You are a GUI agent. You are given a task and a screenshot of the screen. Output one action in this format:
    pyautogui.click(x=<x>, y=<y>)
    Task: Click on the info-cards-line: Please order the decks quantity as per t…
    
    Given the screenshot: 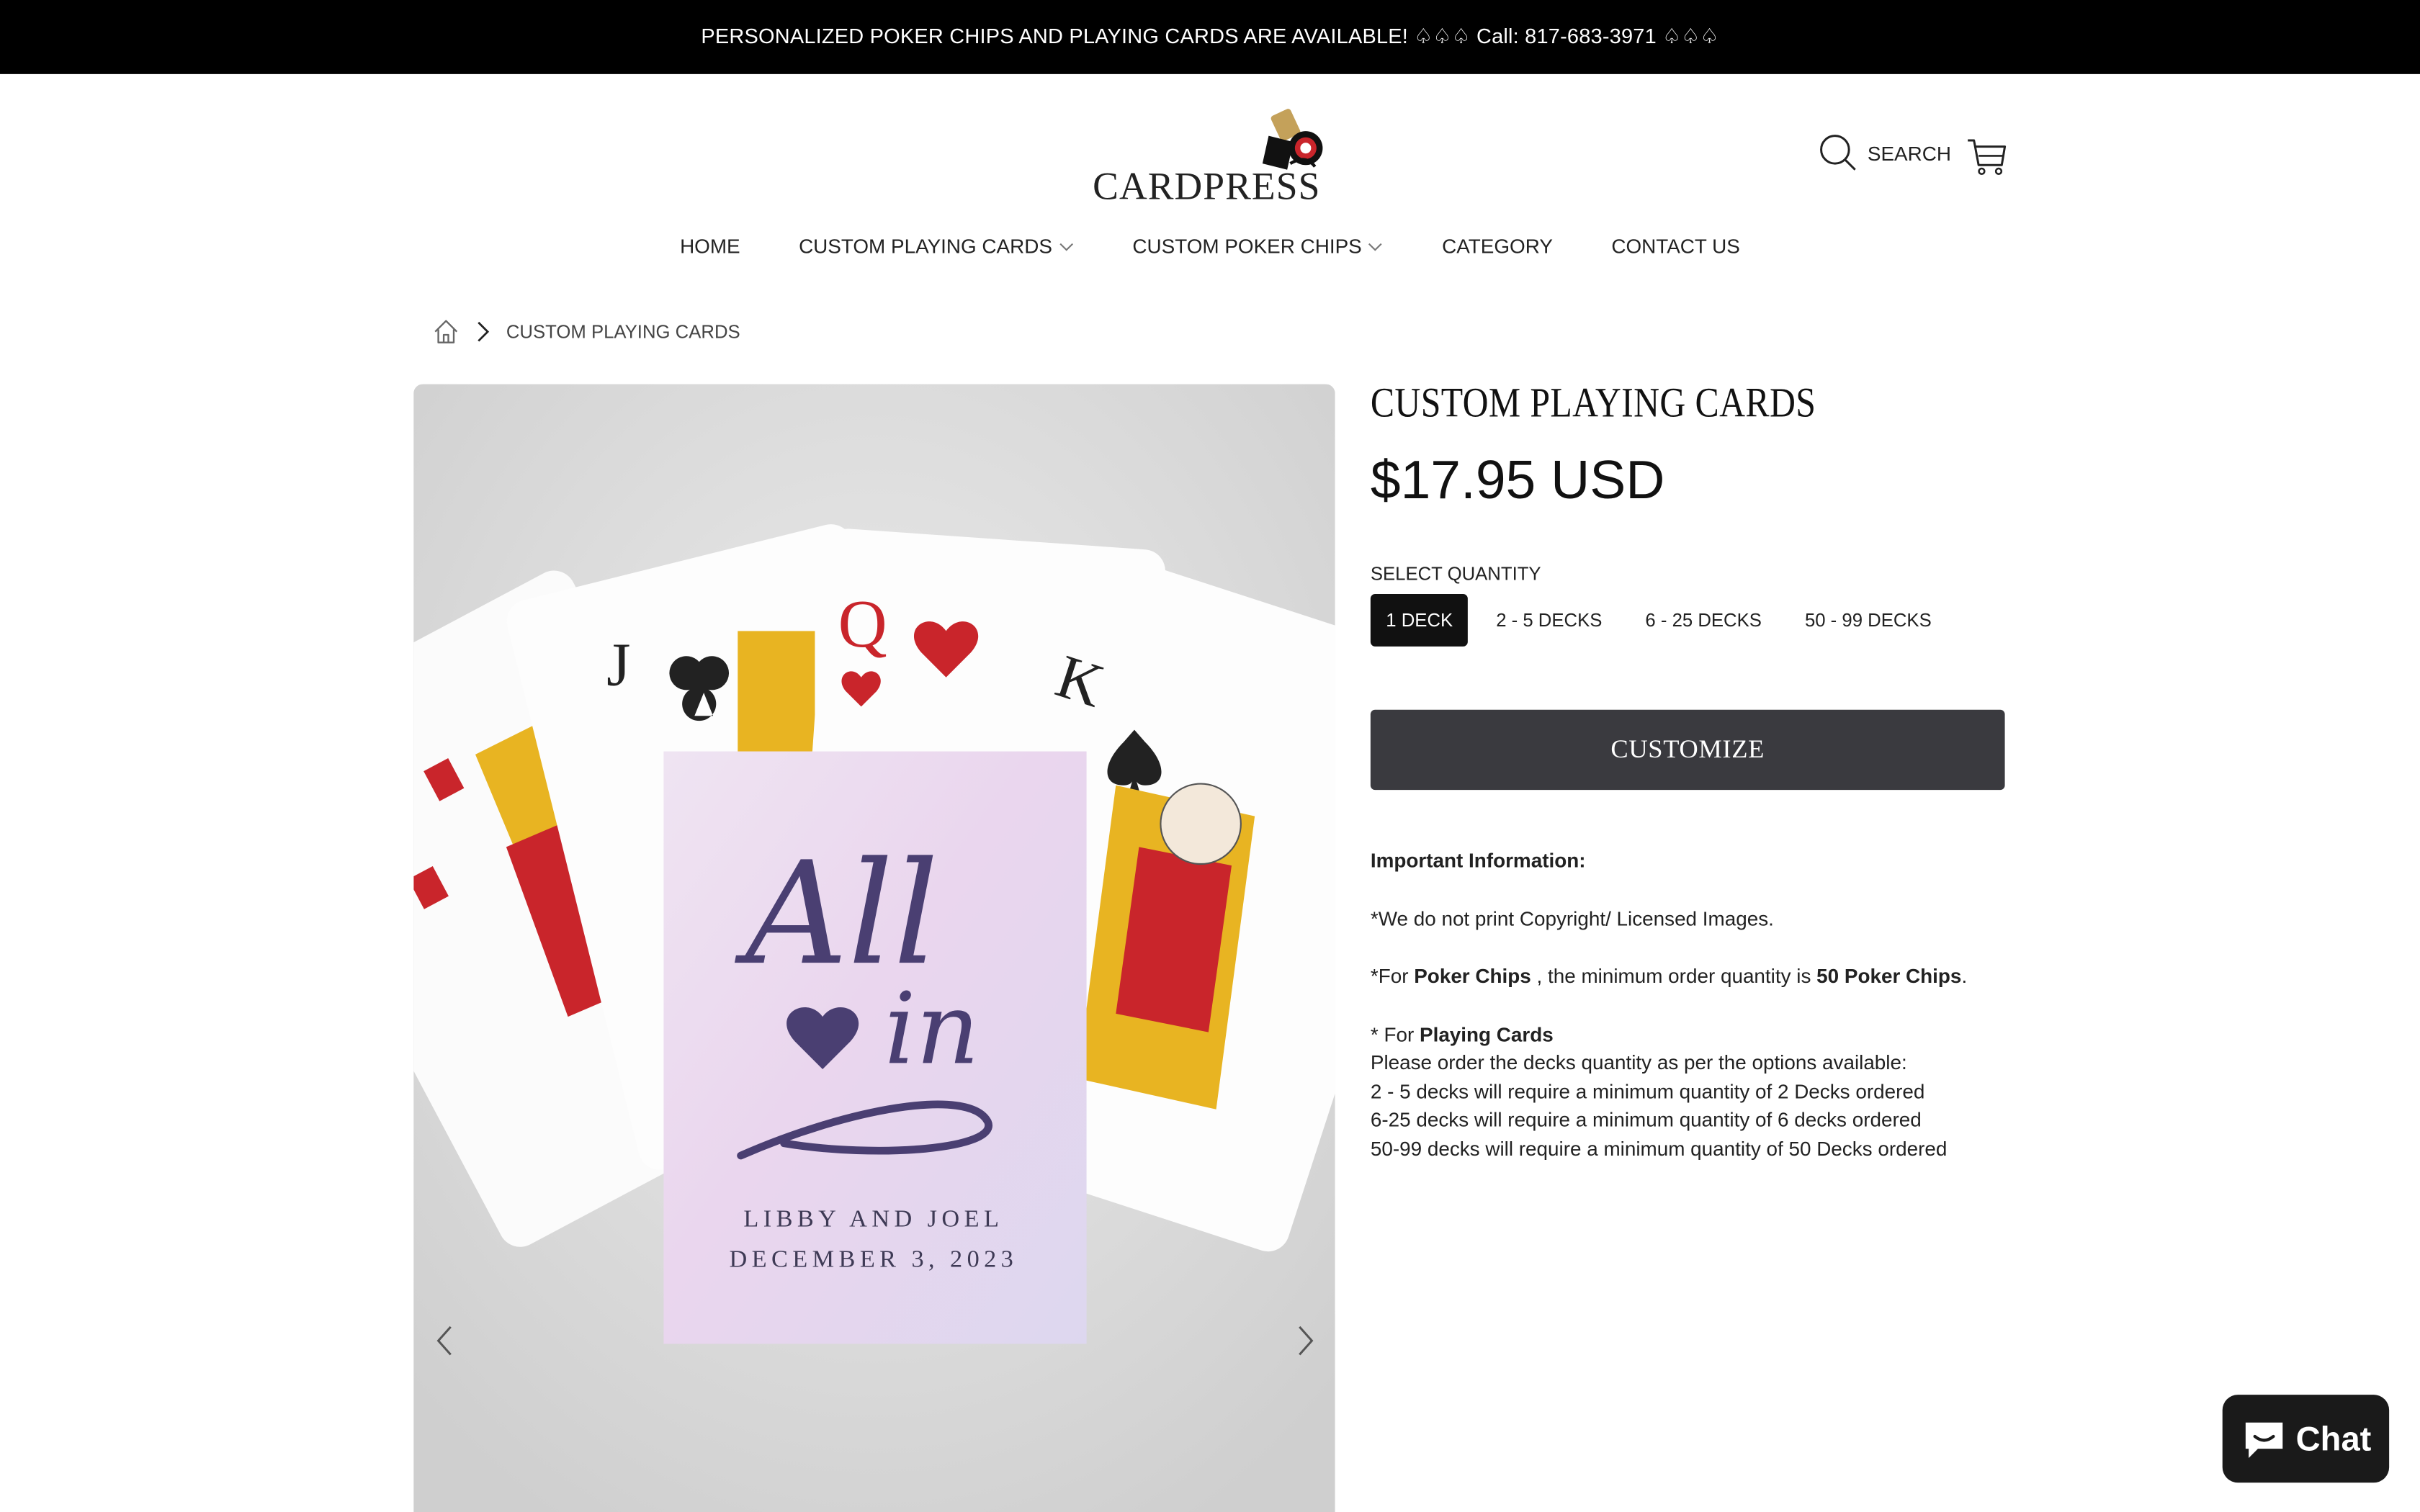 What is the action you would take?
    pyautogui.click(x=1639, y=1062)
    